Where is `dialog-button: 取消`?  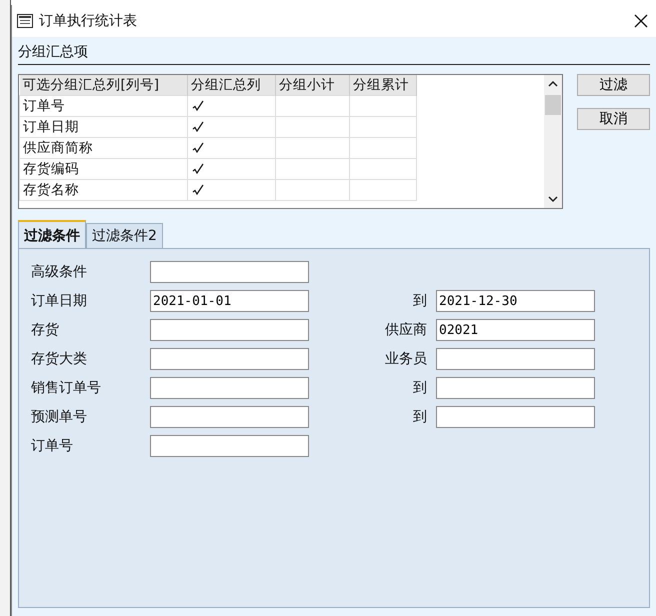
dialog-button: 取消 is located at coordinates (613, 119).